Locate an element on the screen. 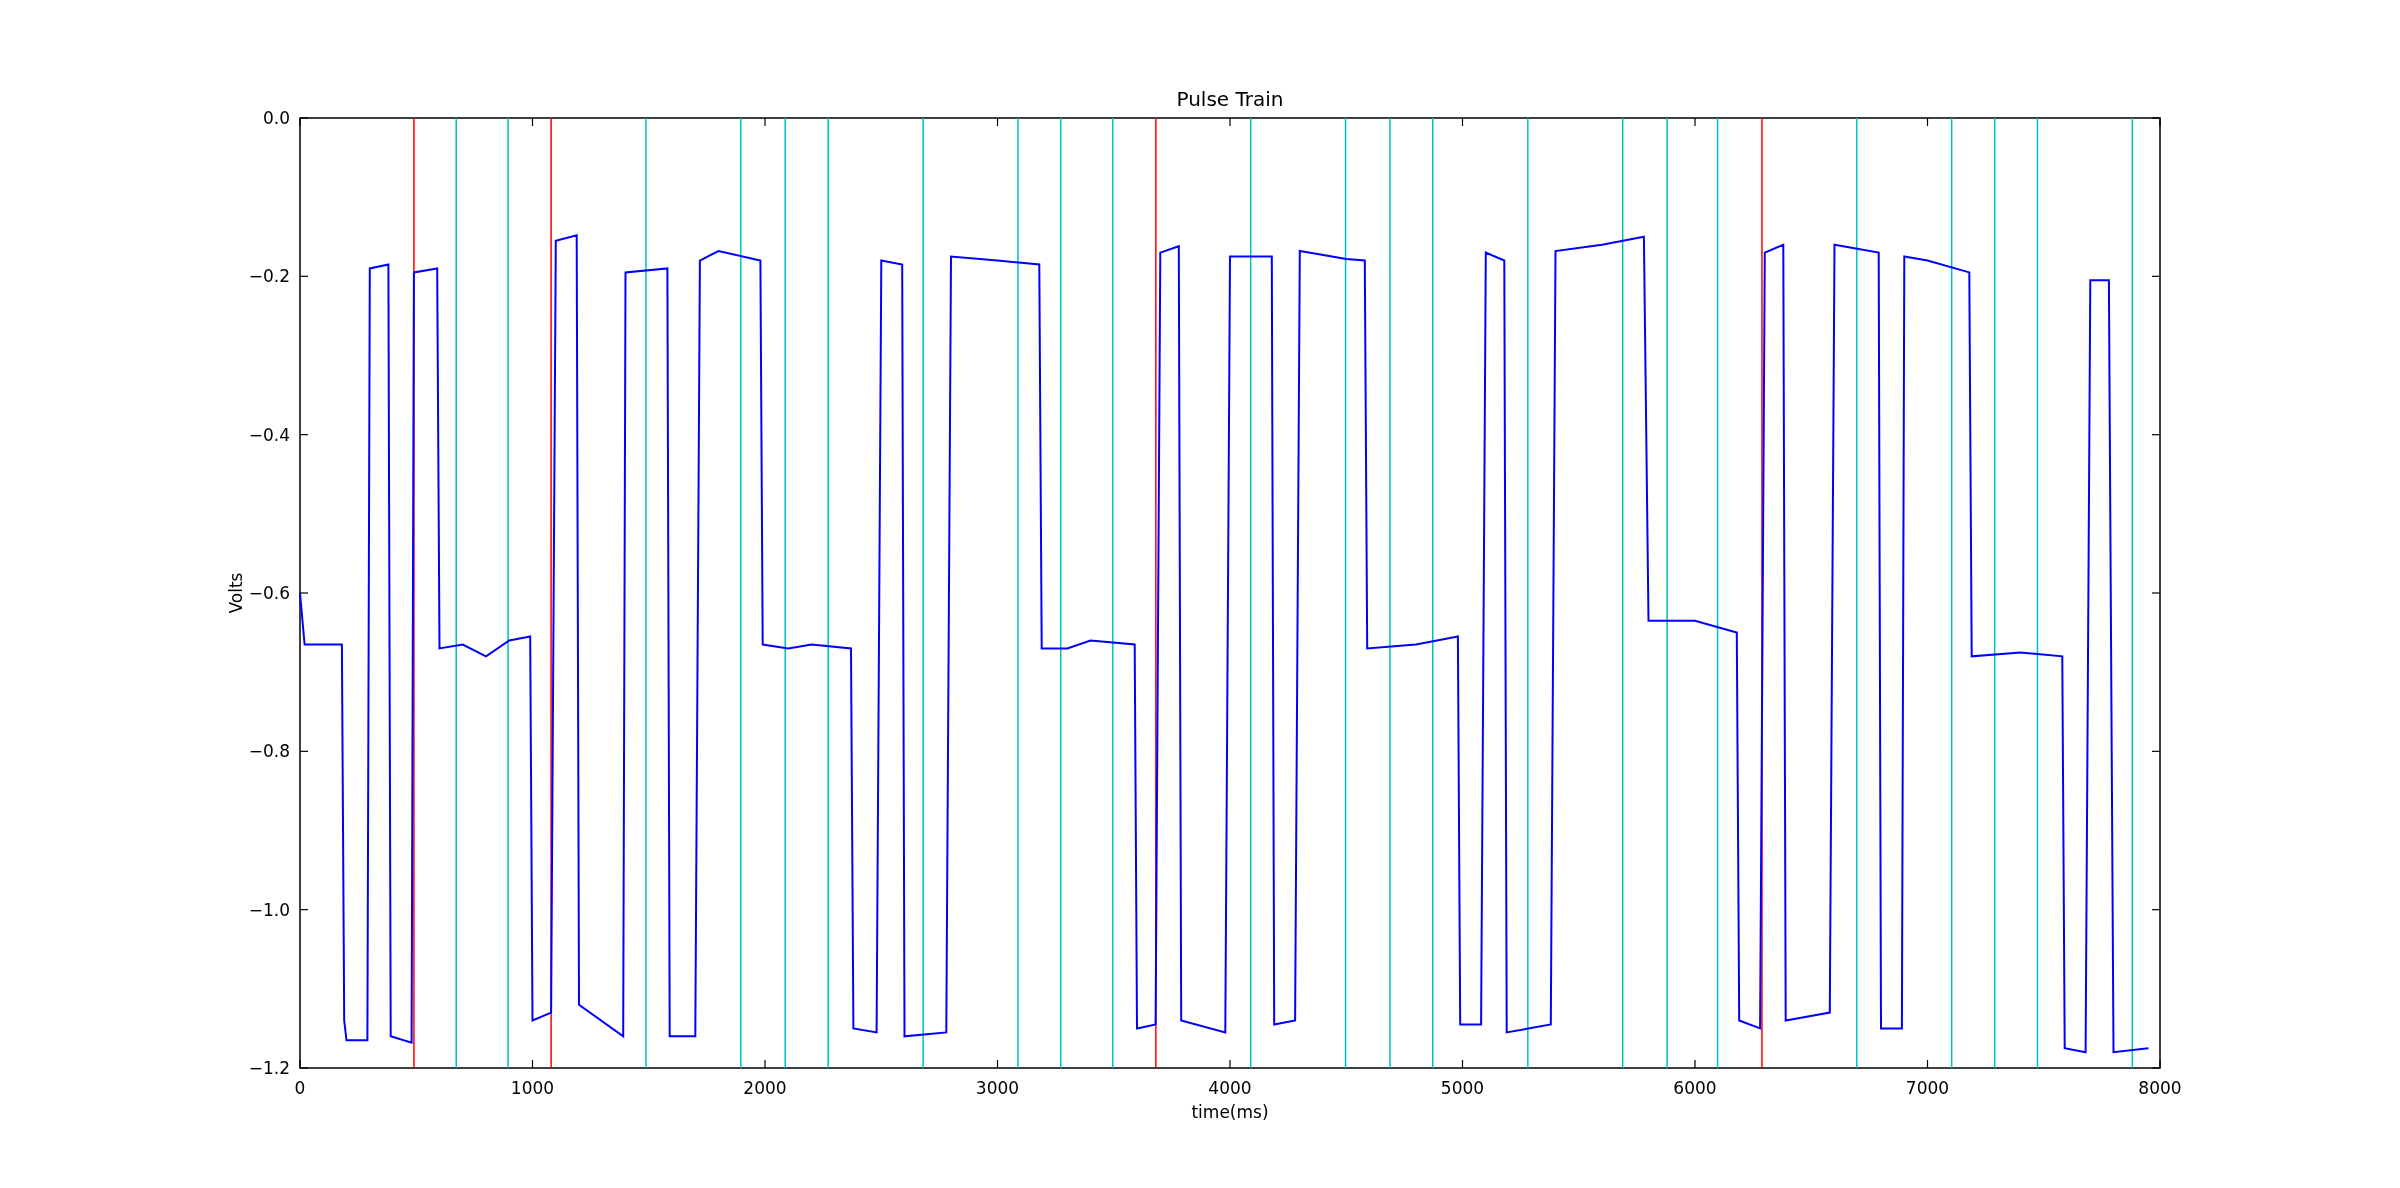 The image size is (2400, 1188). tick-label: 4000 is located at coordinates (1230, 1088).